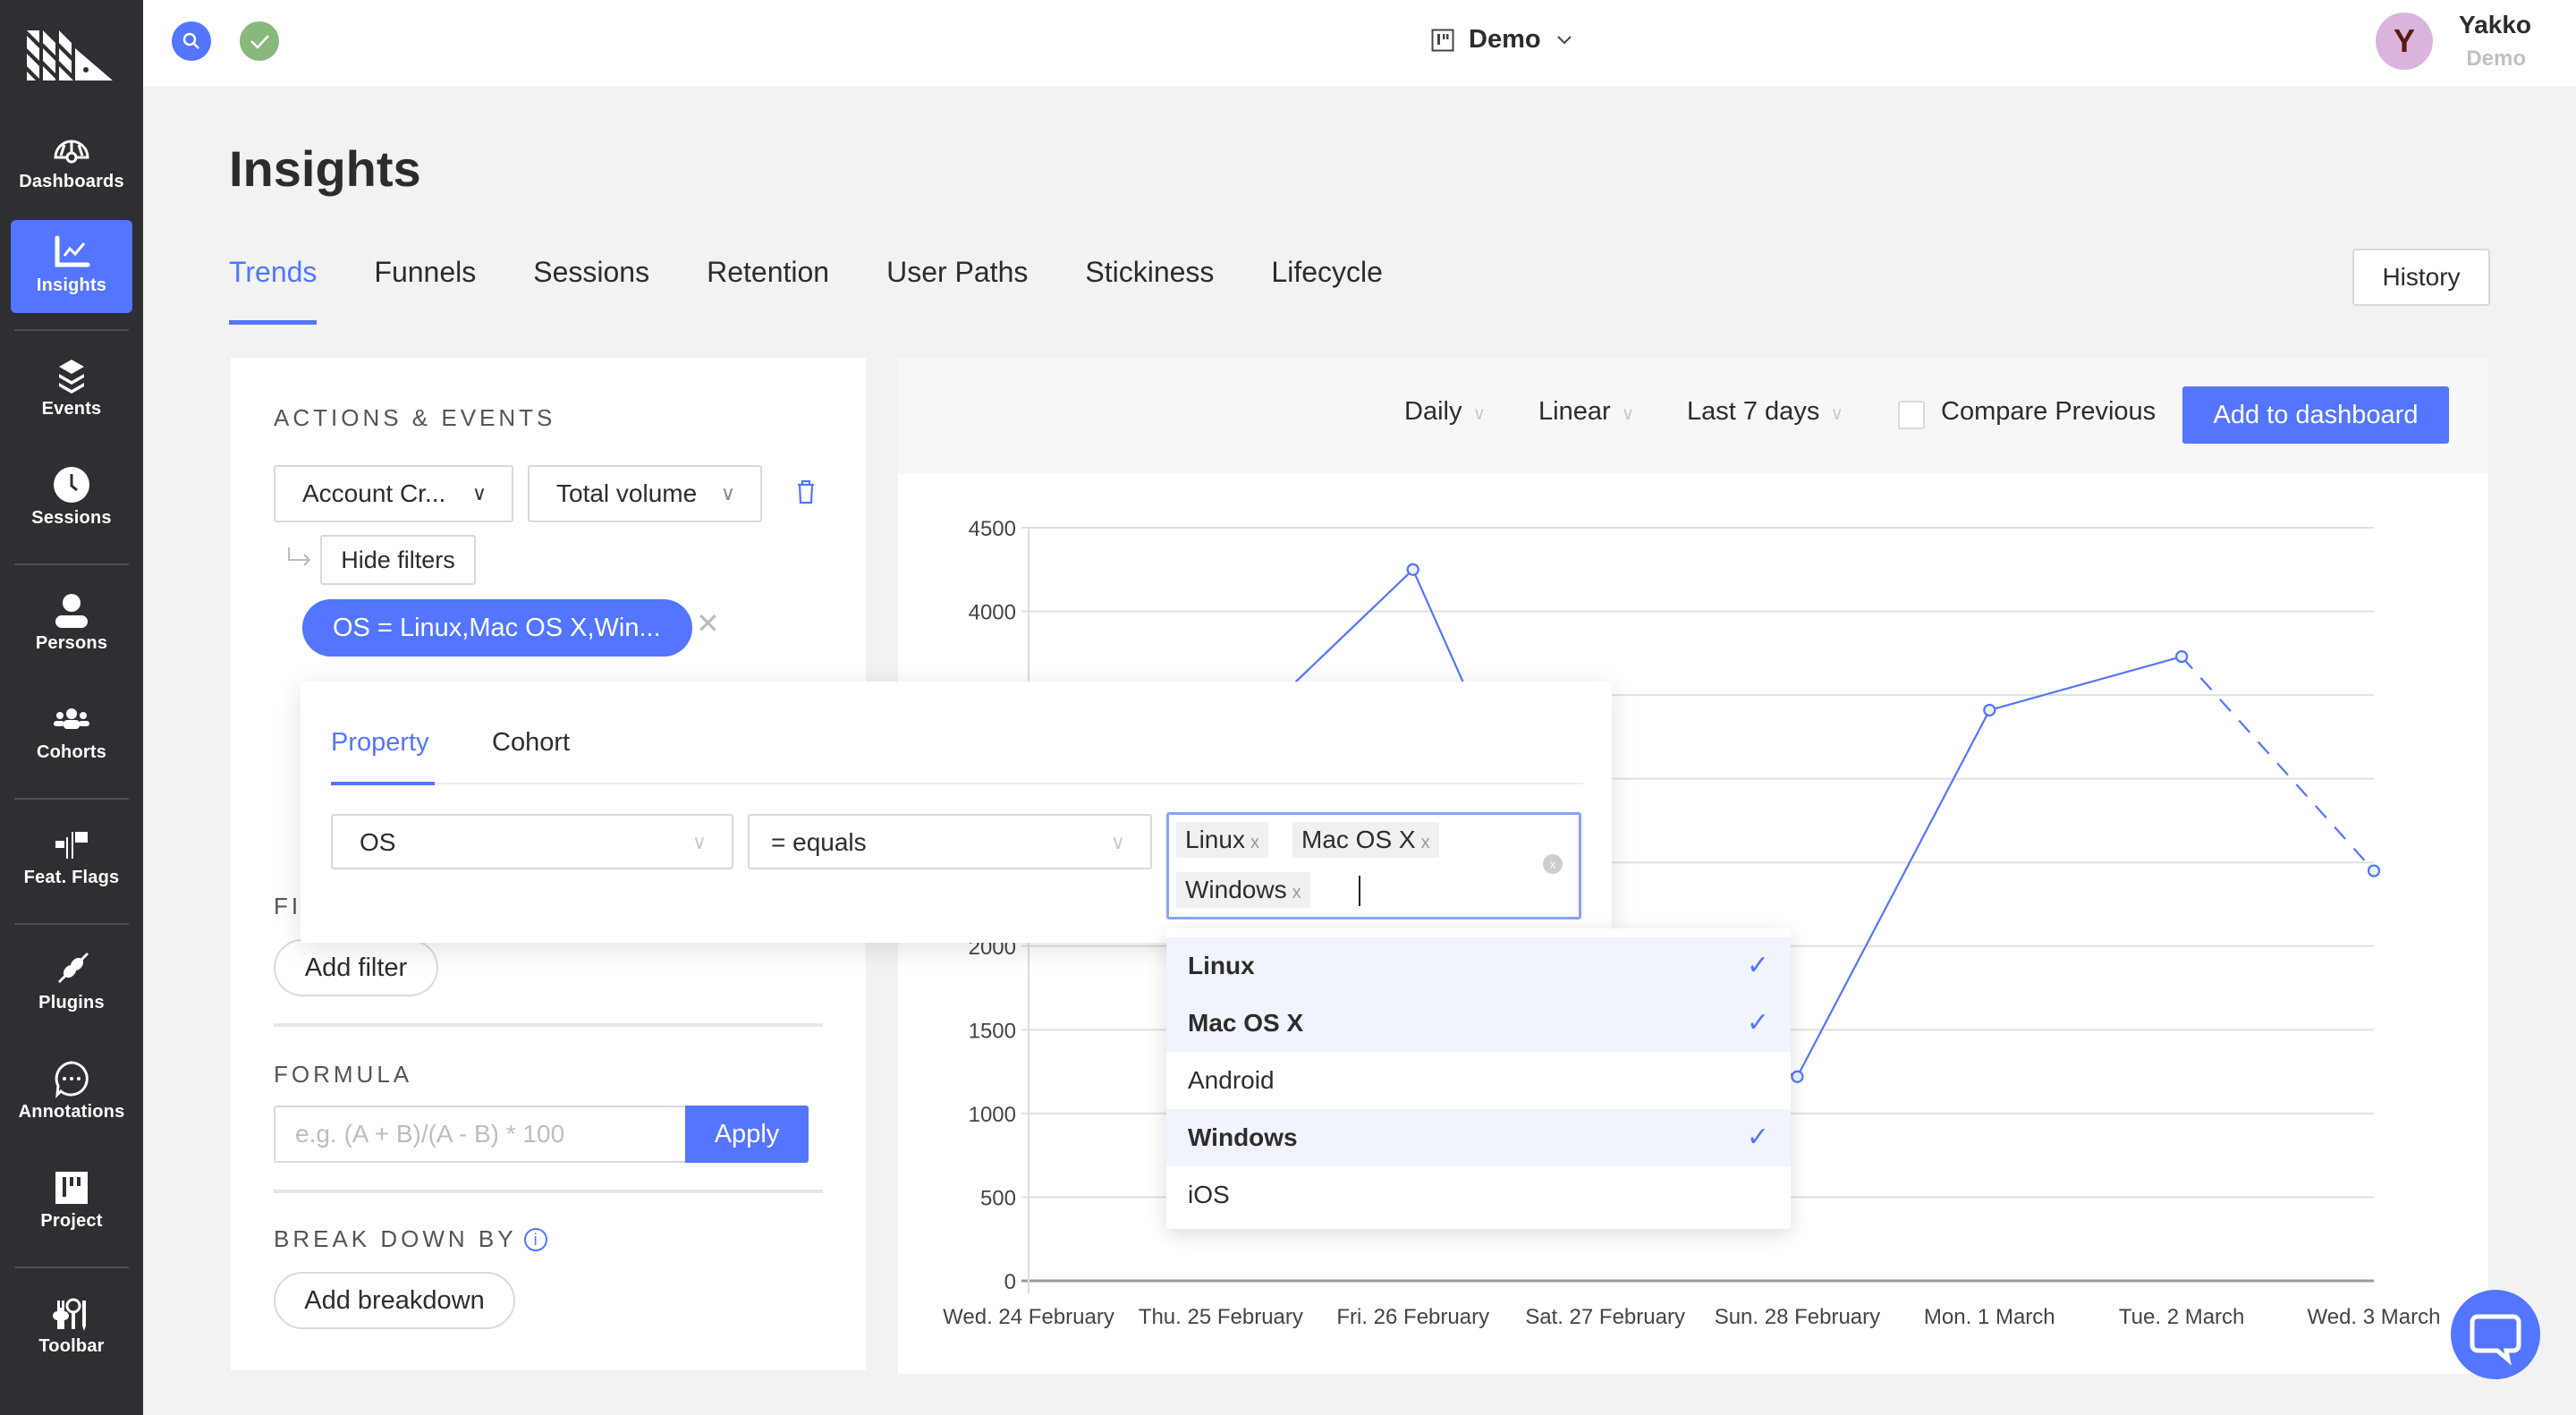 Image resolution: width=2576 pixels, height=1415 pixels. I want to click on compare-previous-label: Compare Previous, so click(2048, 412).